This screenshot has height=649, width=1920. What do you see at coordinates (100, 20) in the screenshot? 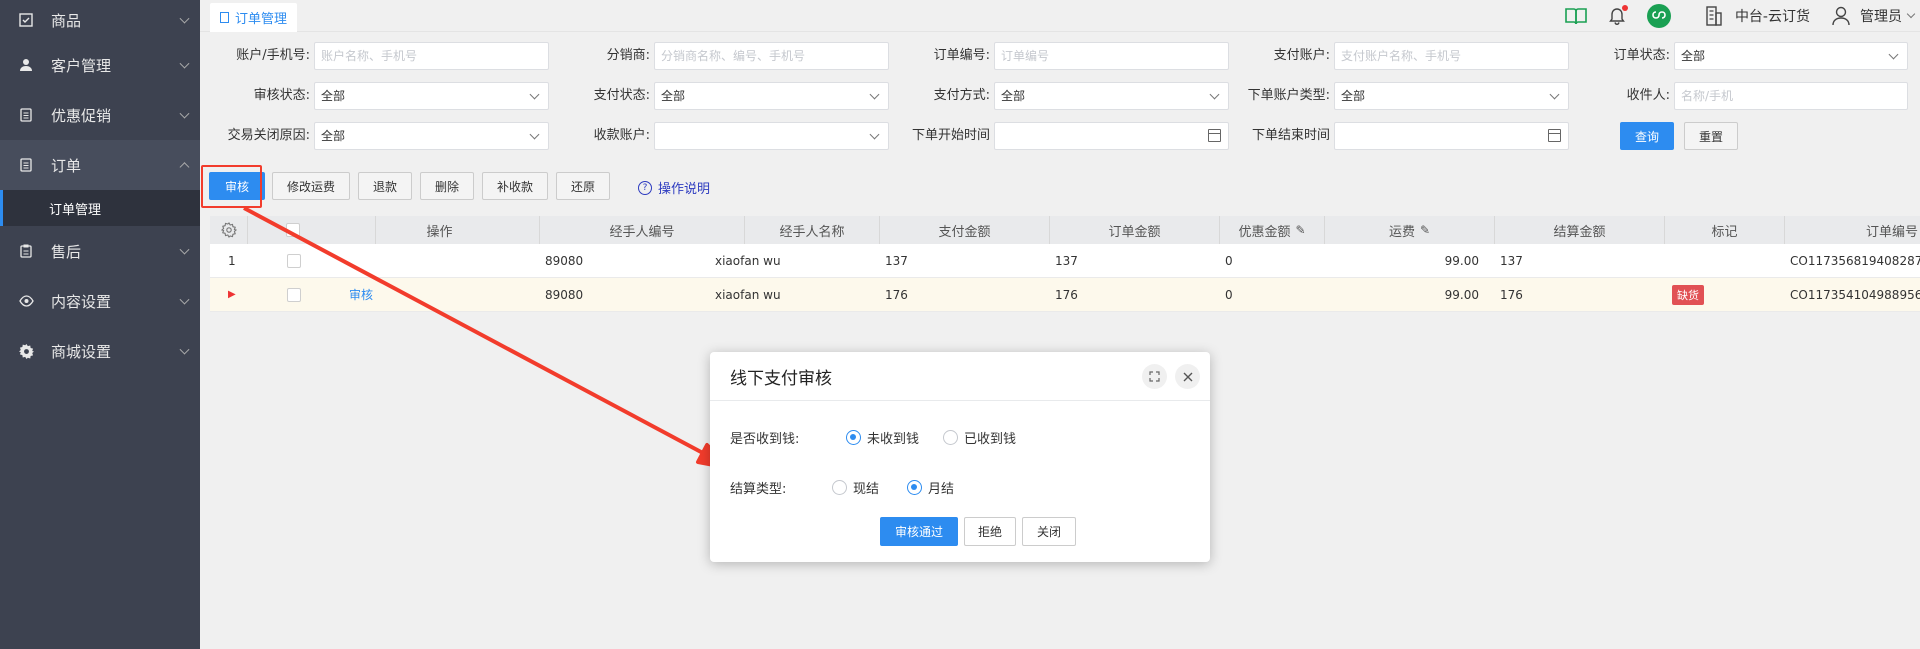
I see `sidebar-item-goods: 商品` at bounding box center [100, 20].